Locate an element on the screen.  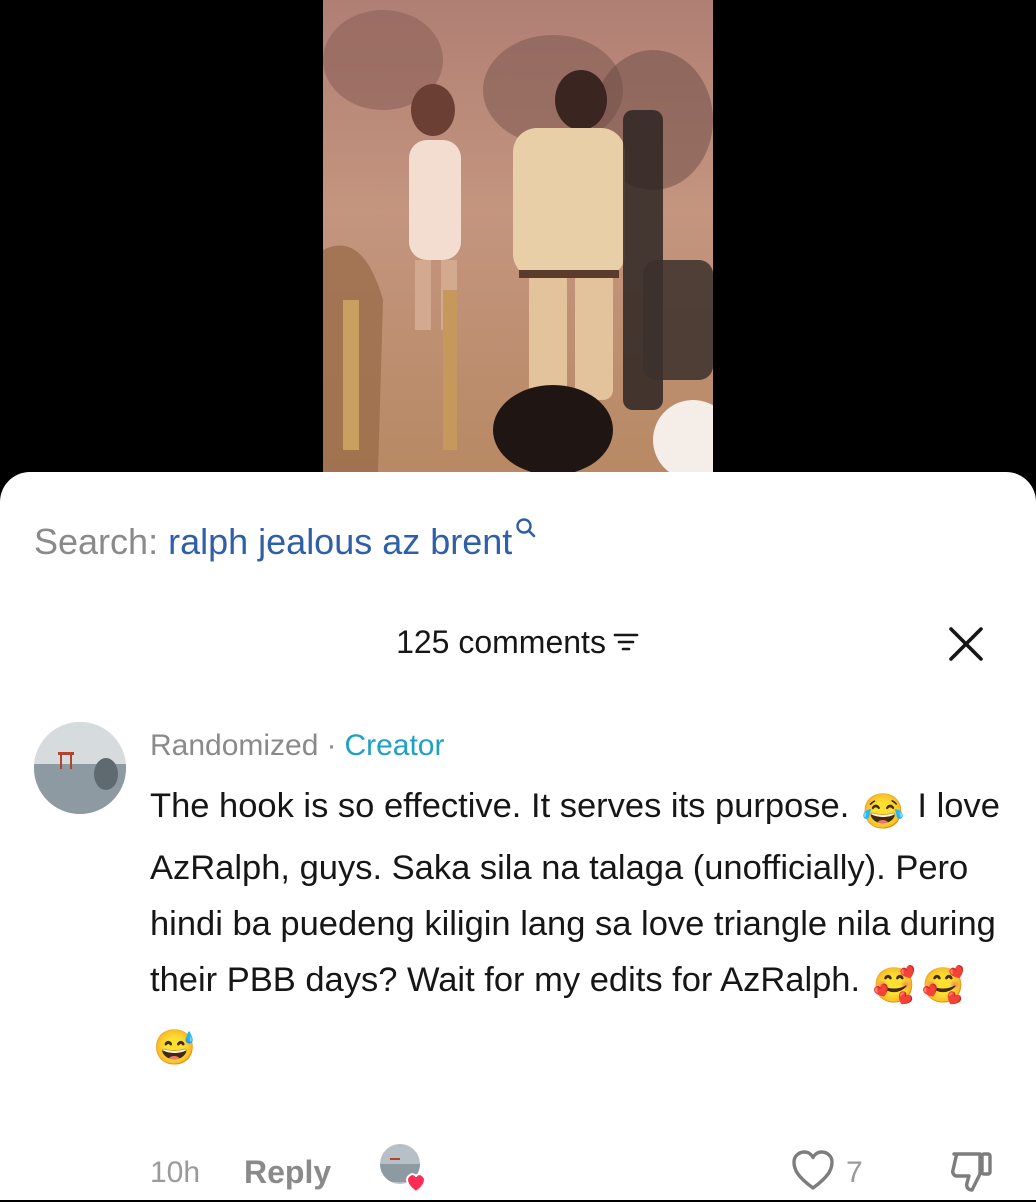
comment-author: Randomized is located at coordinates (234, 745).